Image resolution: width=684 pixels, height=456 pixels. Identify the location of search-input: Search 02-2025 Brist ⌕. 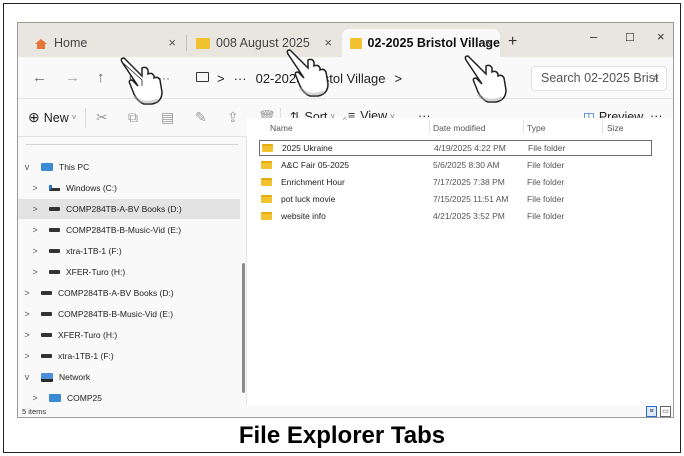
(599, 78).